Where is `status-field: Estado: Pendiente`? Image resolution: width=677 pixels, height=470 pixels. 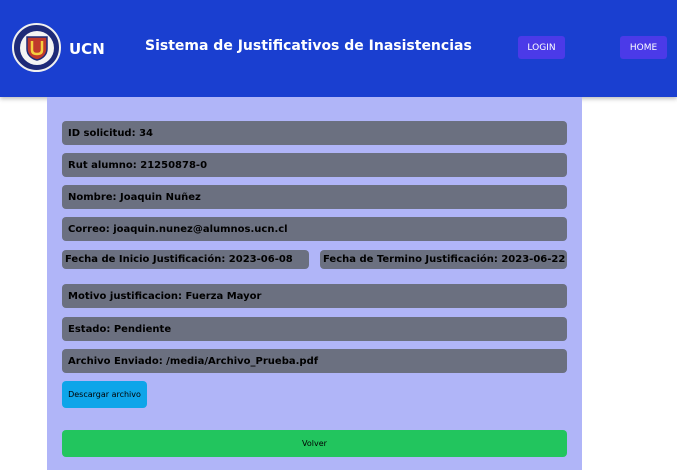 status-field: Estado: Pendiente is located at coordinates (314, 329).